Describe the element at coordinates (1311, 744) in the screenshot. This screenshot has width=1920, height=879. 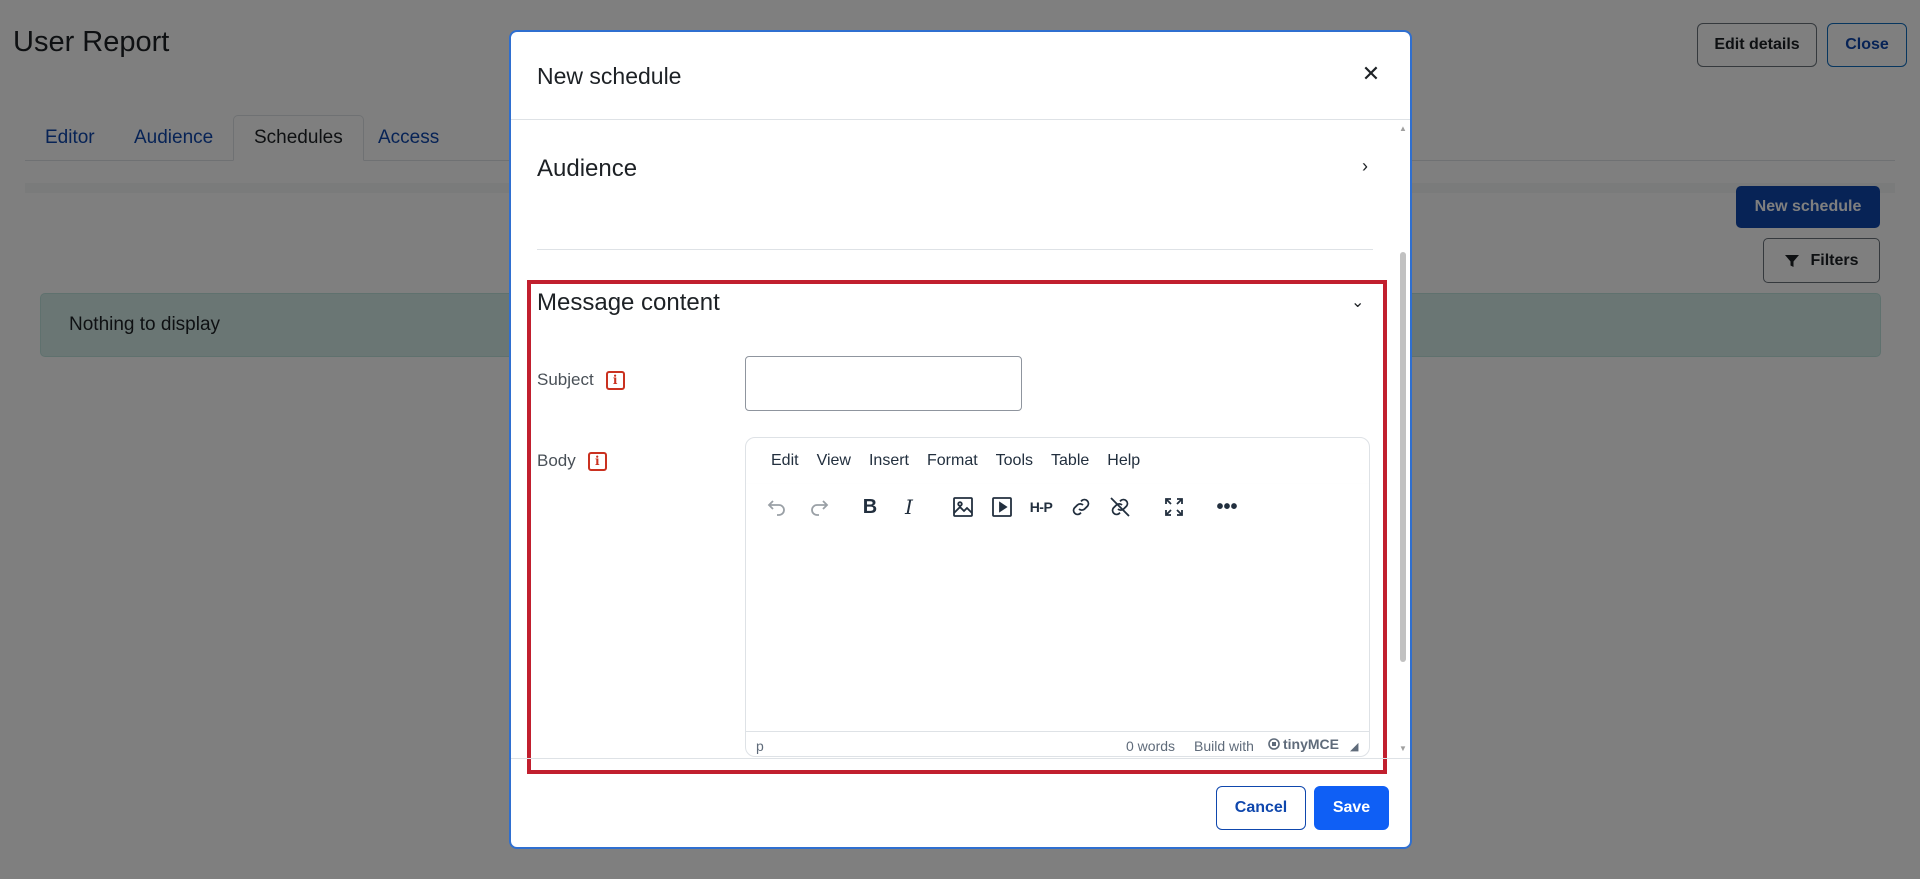
I see `tinymce-logo-text: tinyMCE` at that location.